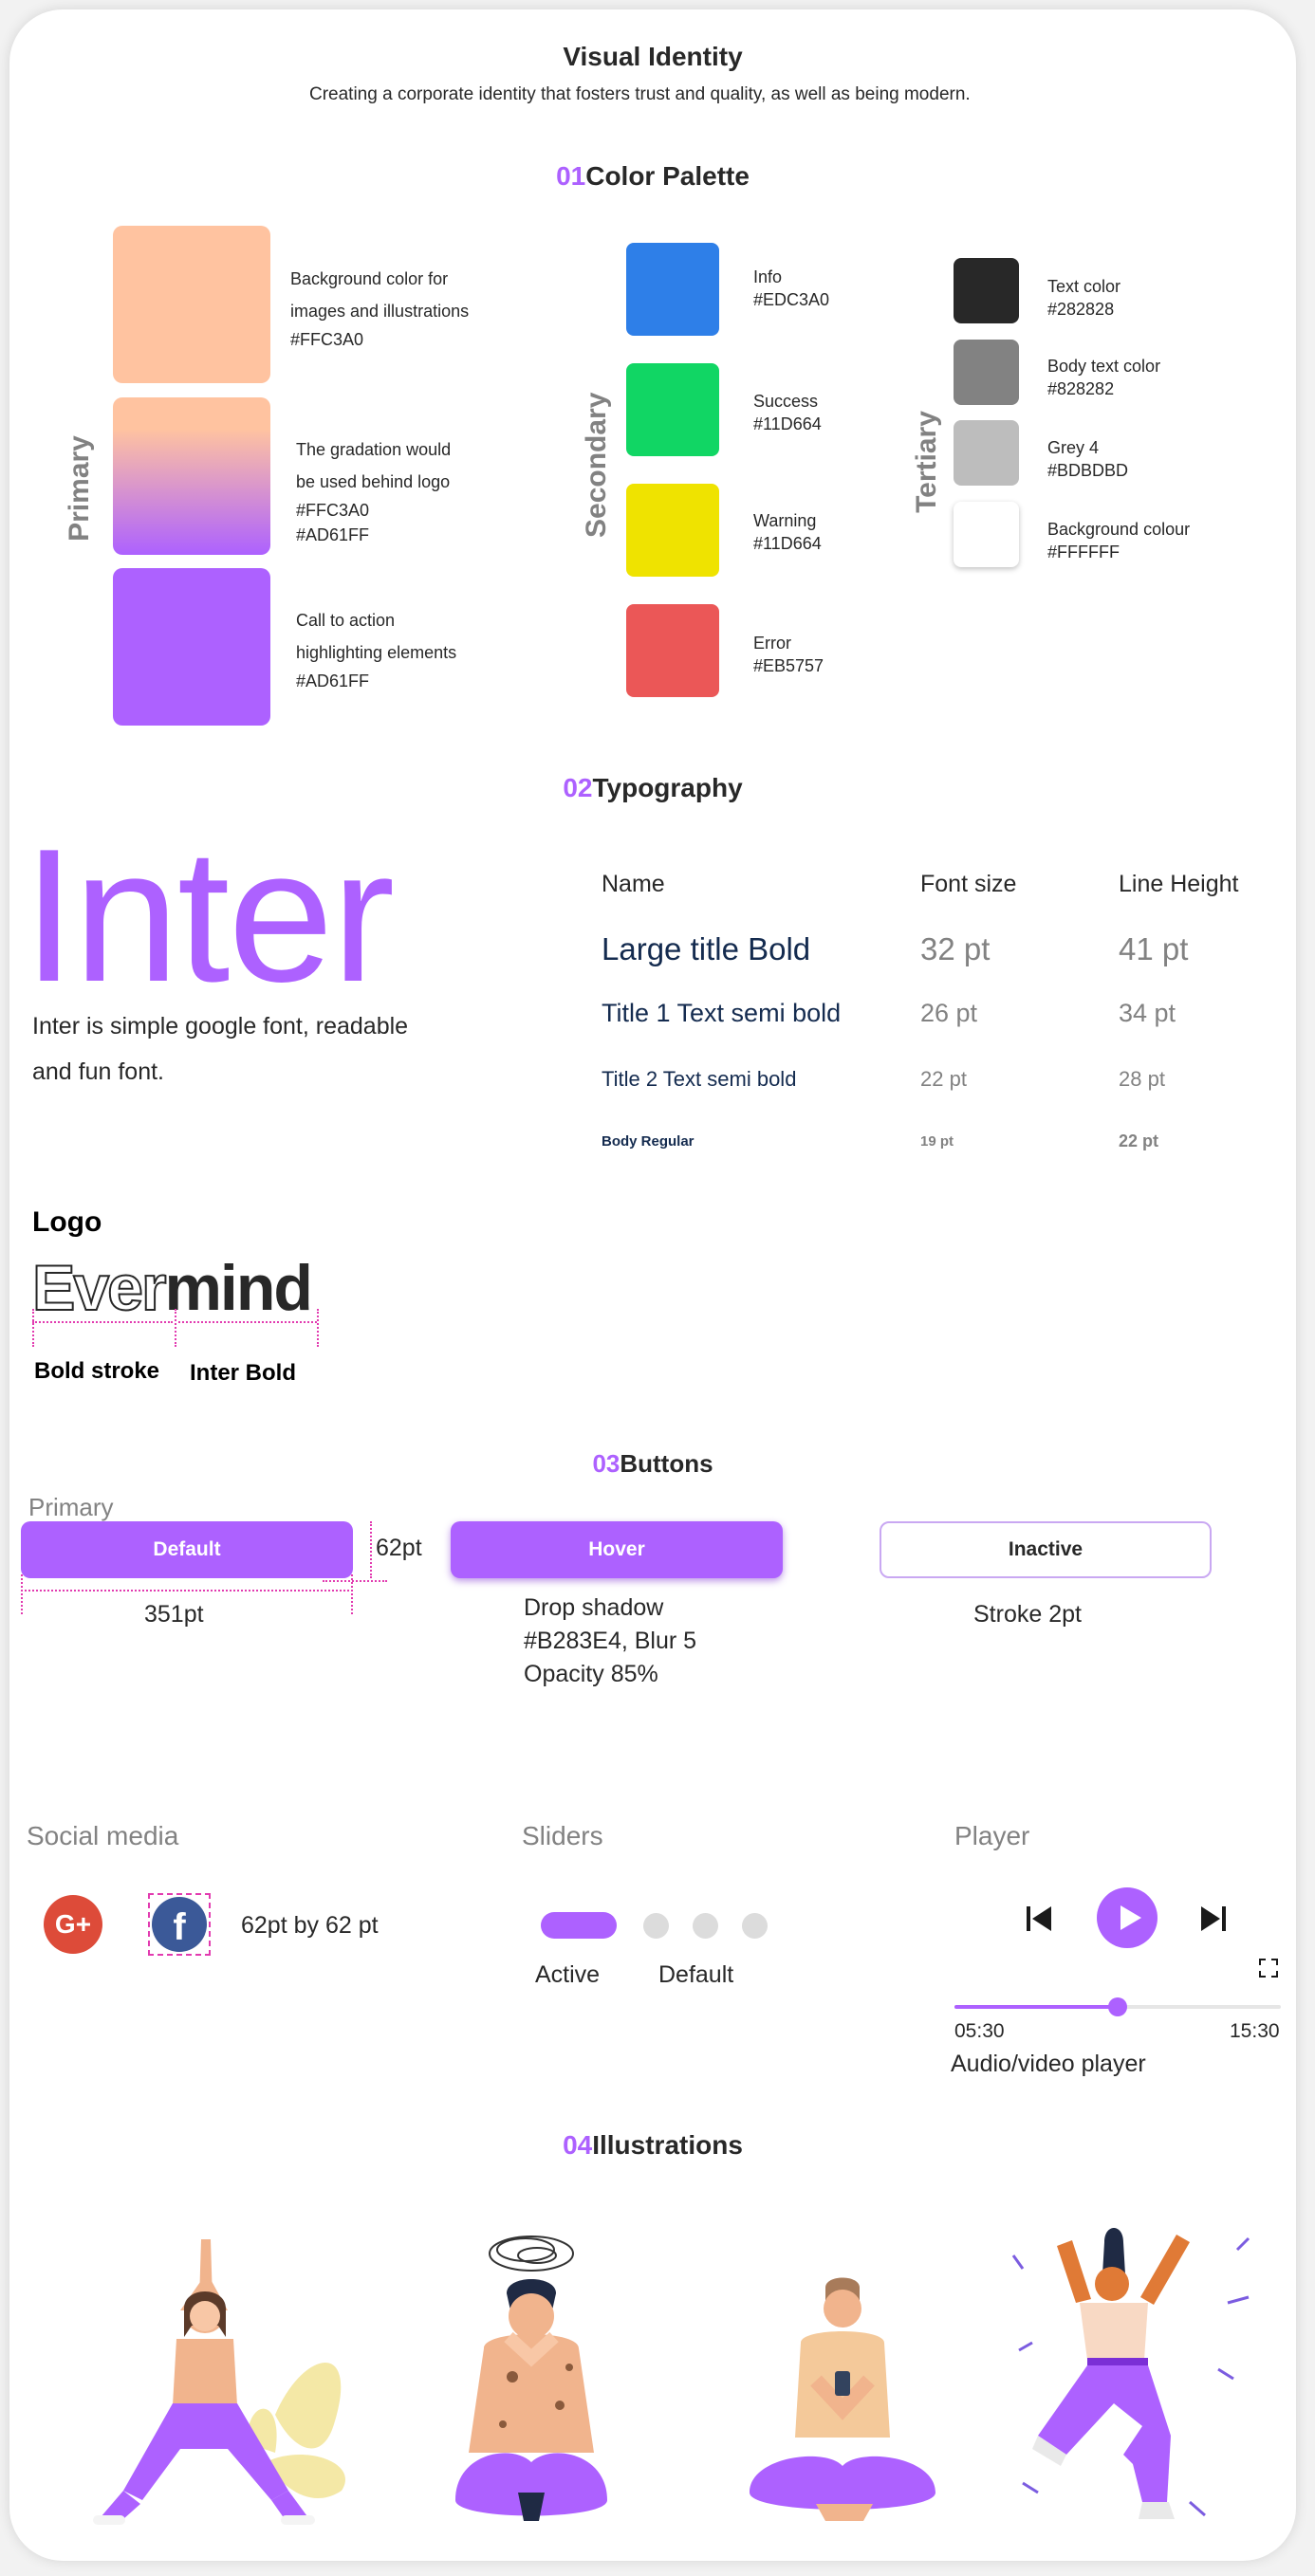 Image resolution: width=1315 pixels, height=2576 pixels. Describe the element at coordinates (1130, 2373) in the screenshot. I see `illustration-dancing-woman` at that location.